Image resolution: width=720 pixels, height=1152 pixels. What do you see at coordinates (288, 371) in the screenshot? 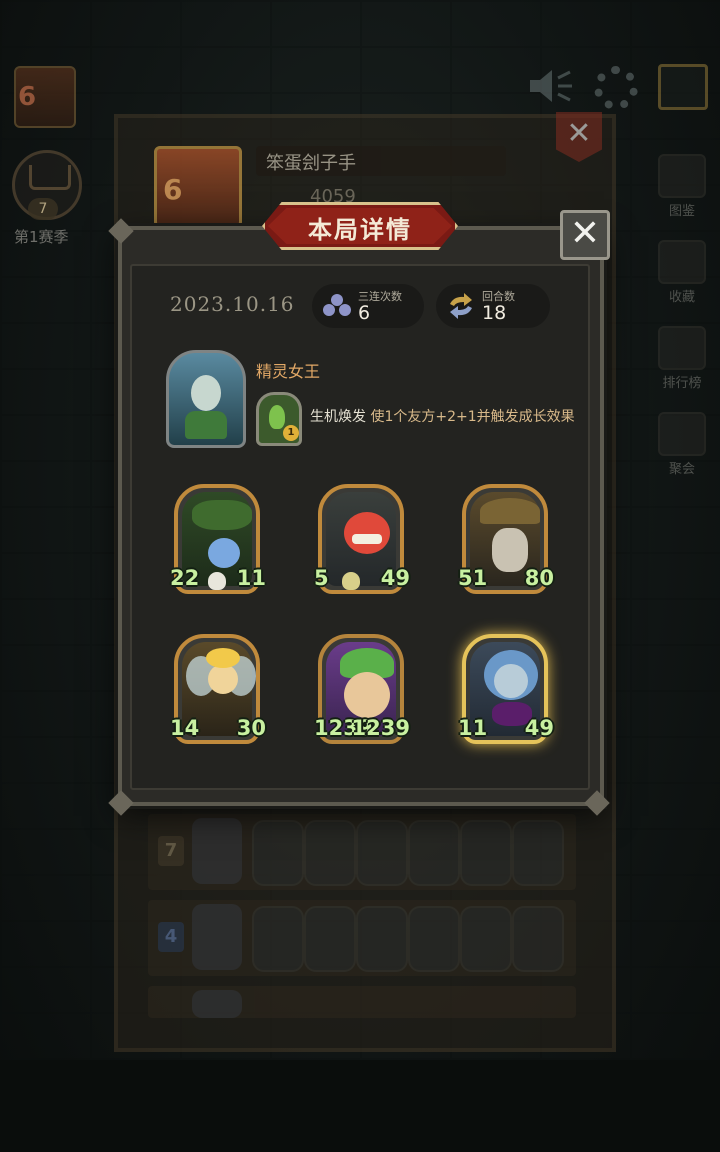
I see `hero-name: 精灵女王` at bounding box center [288, 371].